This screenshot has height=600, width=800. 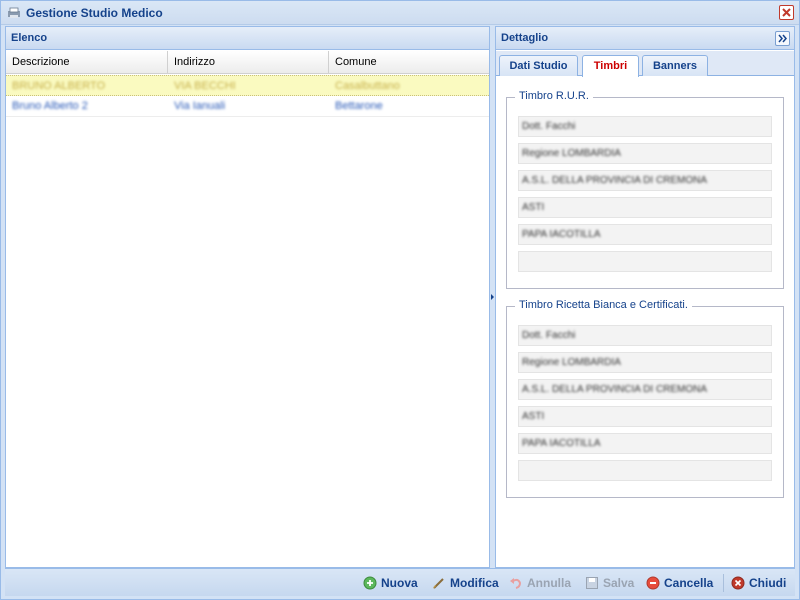 I want to click on timbro-rur-legend: Timbro R.U.R., so click(x=554, y=96).